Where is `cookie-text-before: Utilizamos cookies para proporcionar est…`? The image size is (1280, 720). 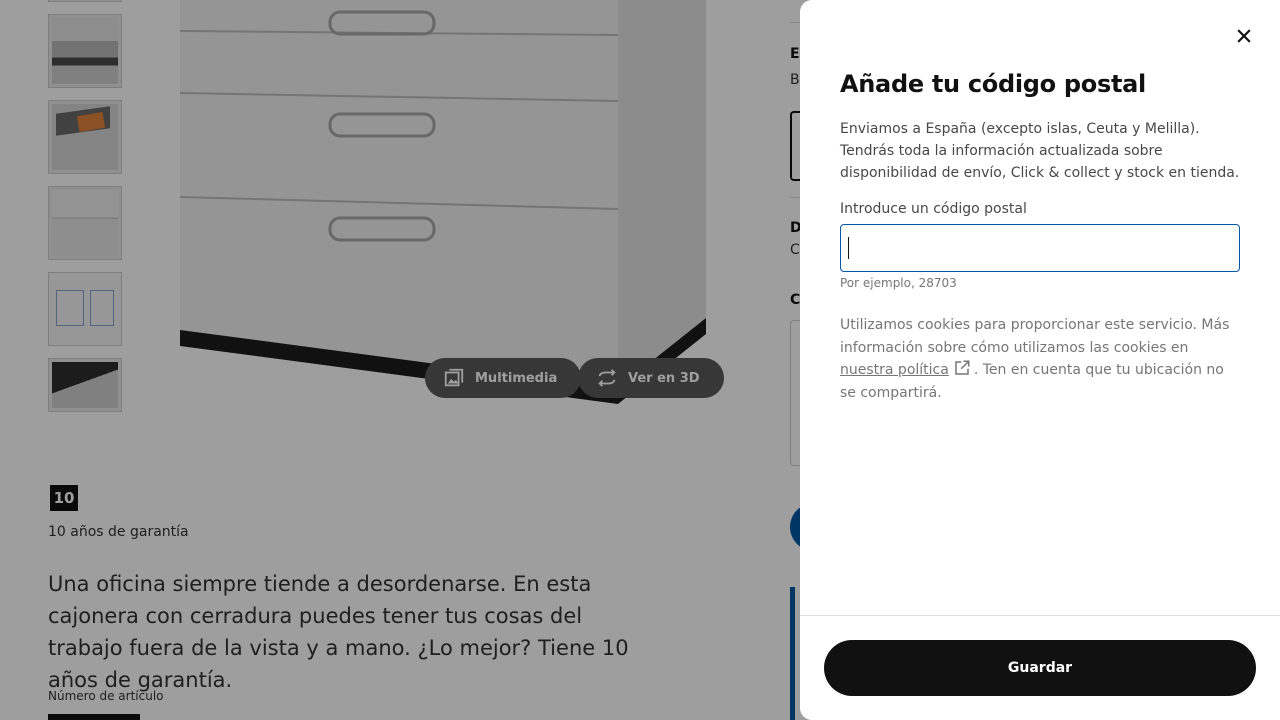
cookie-text-before: Utilizamos cookies para proporcionar est… is located at coordinates (1035, 336).